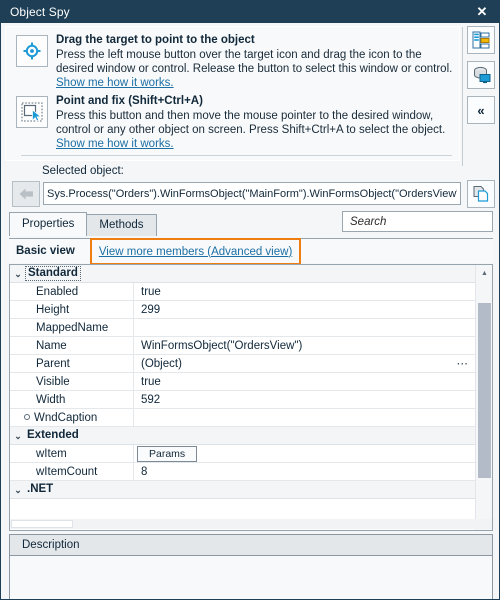 The image size is (500, 600). I want to click on property-value: Params, so click(304, 454).